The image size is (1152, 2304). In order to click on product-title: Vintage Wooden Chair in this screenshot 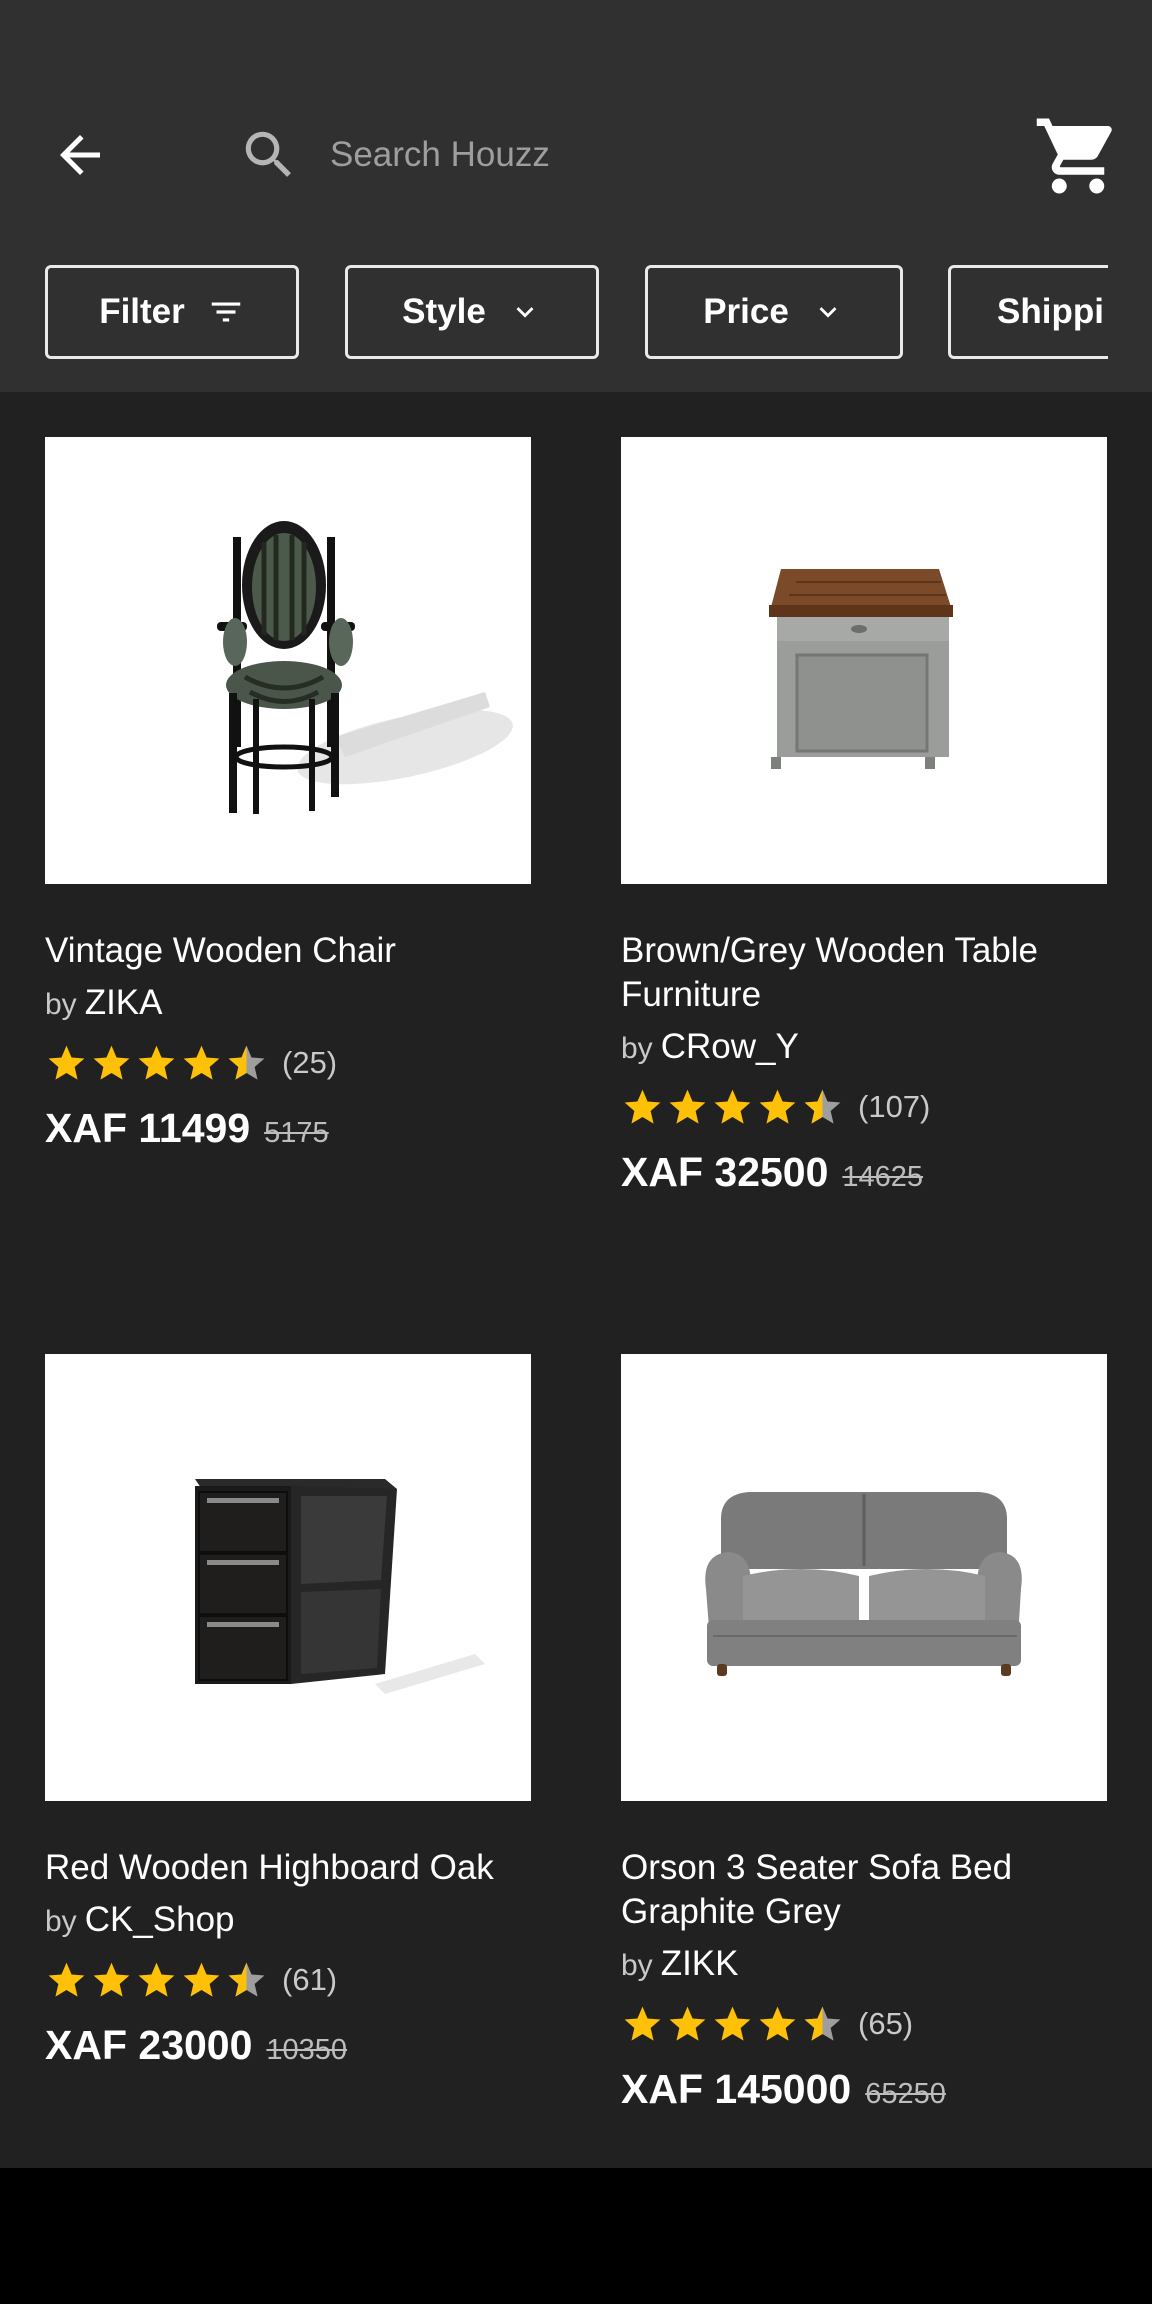, I will do `click(220, 950)`.